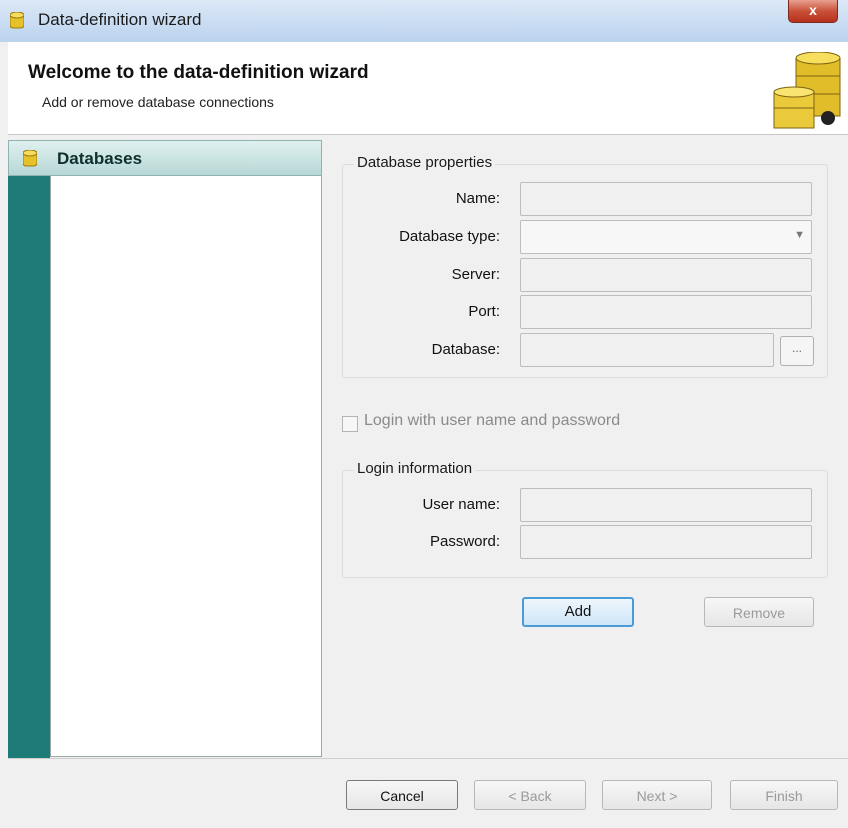  I want to click on chevron-down-icon: ▼, so click(799, 235).